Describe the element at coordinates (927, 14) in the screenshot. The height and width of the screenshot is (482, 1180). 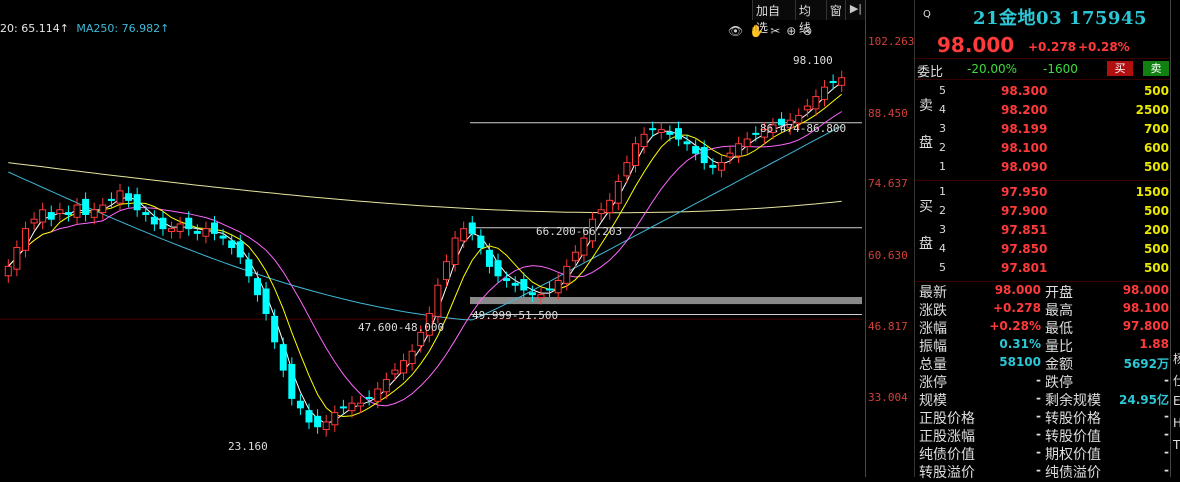
I see `q-icon: Q` at that location.